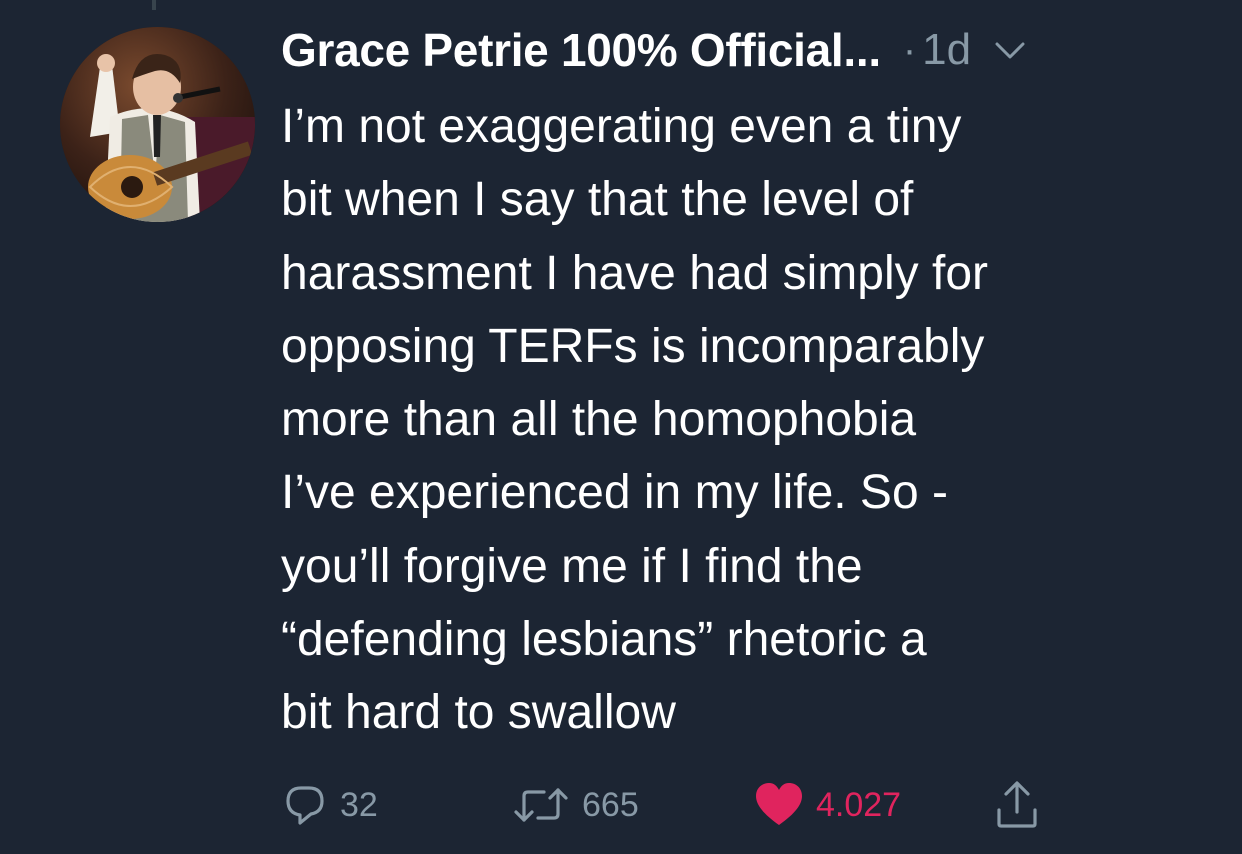 The image size is (1242, 854). I want to click on share-icon, so click(1017, 804).